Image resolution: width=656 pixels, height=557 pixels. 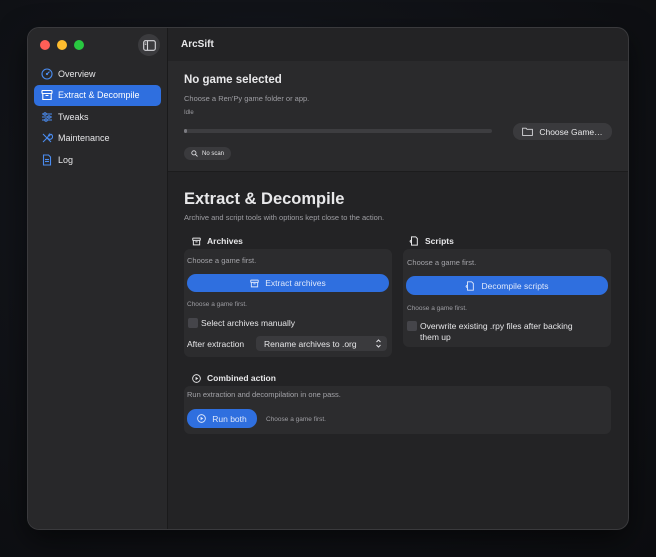 What do you see at coordinates (46, 159) in the screenshot?
I see `document-icon` at bounding box center [46, 159].